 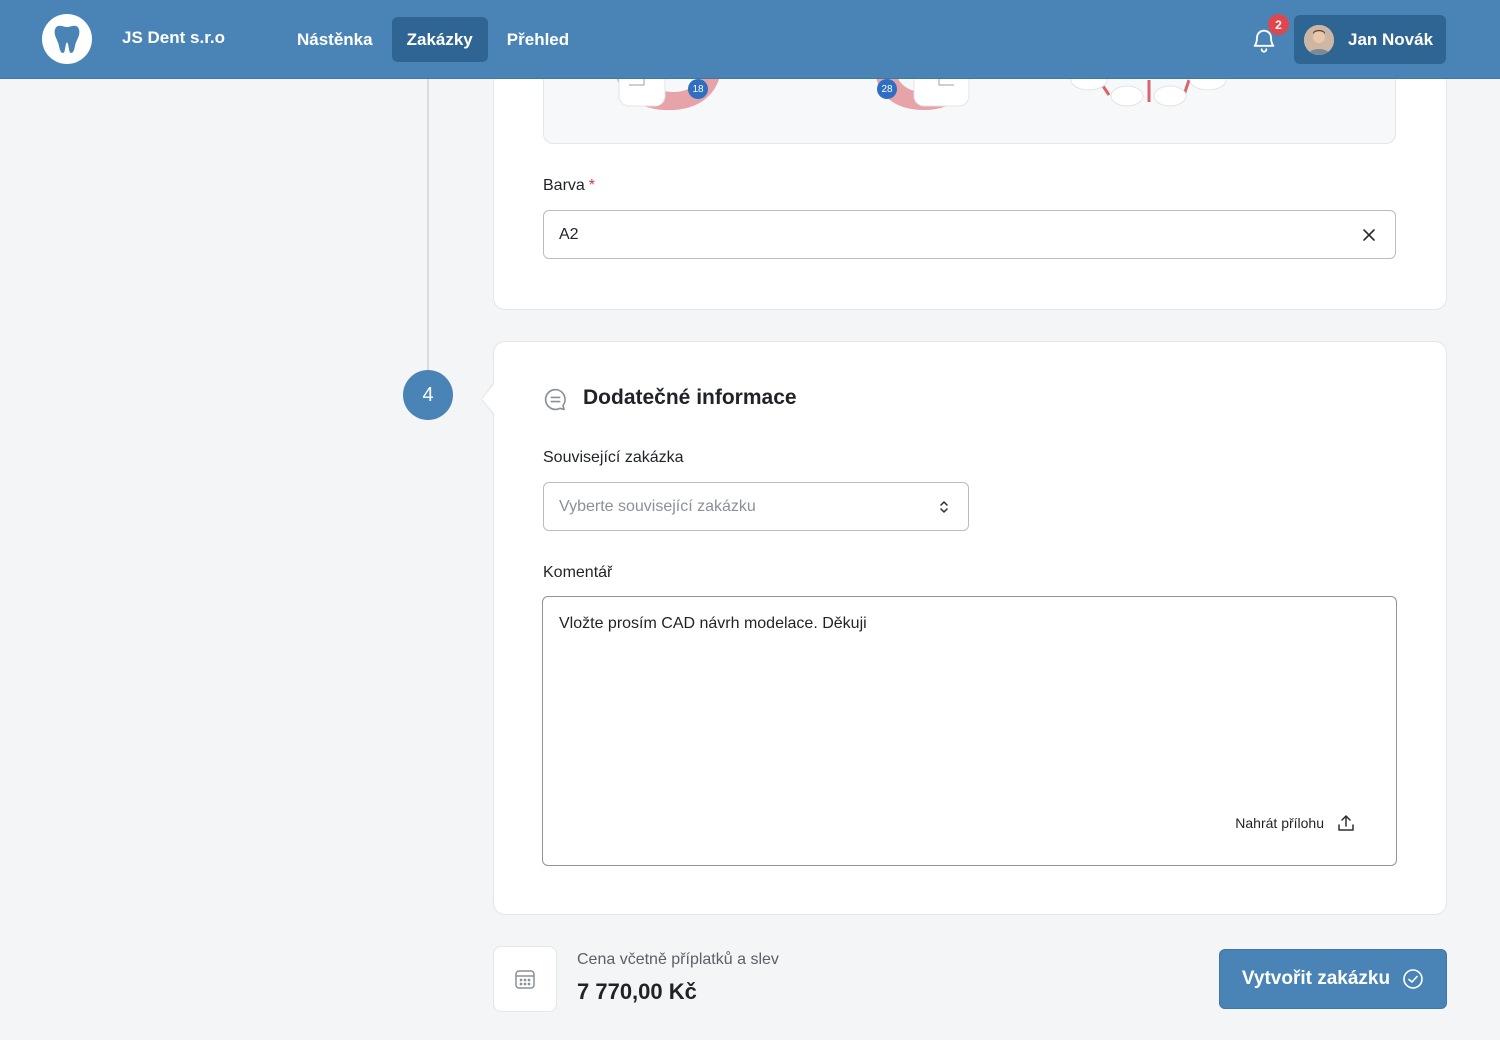 What do you see at coordinates (578, 572) in the screenshot?
I see `comment-label: Komentář` at bounding box center [578, 572].